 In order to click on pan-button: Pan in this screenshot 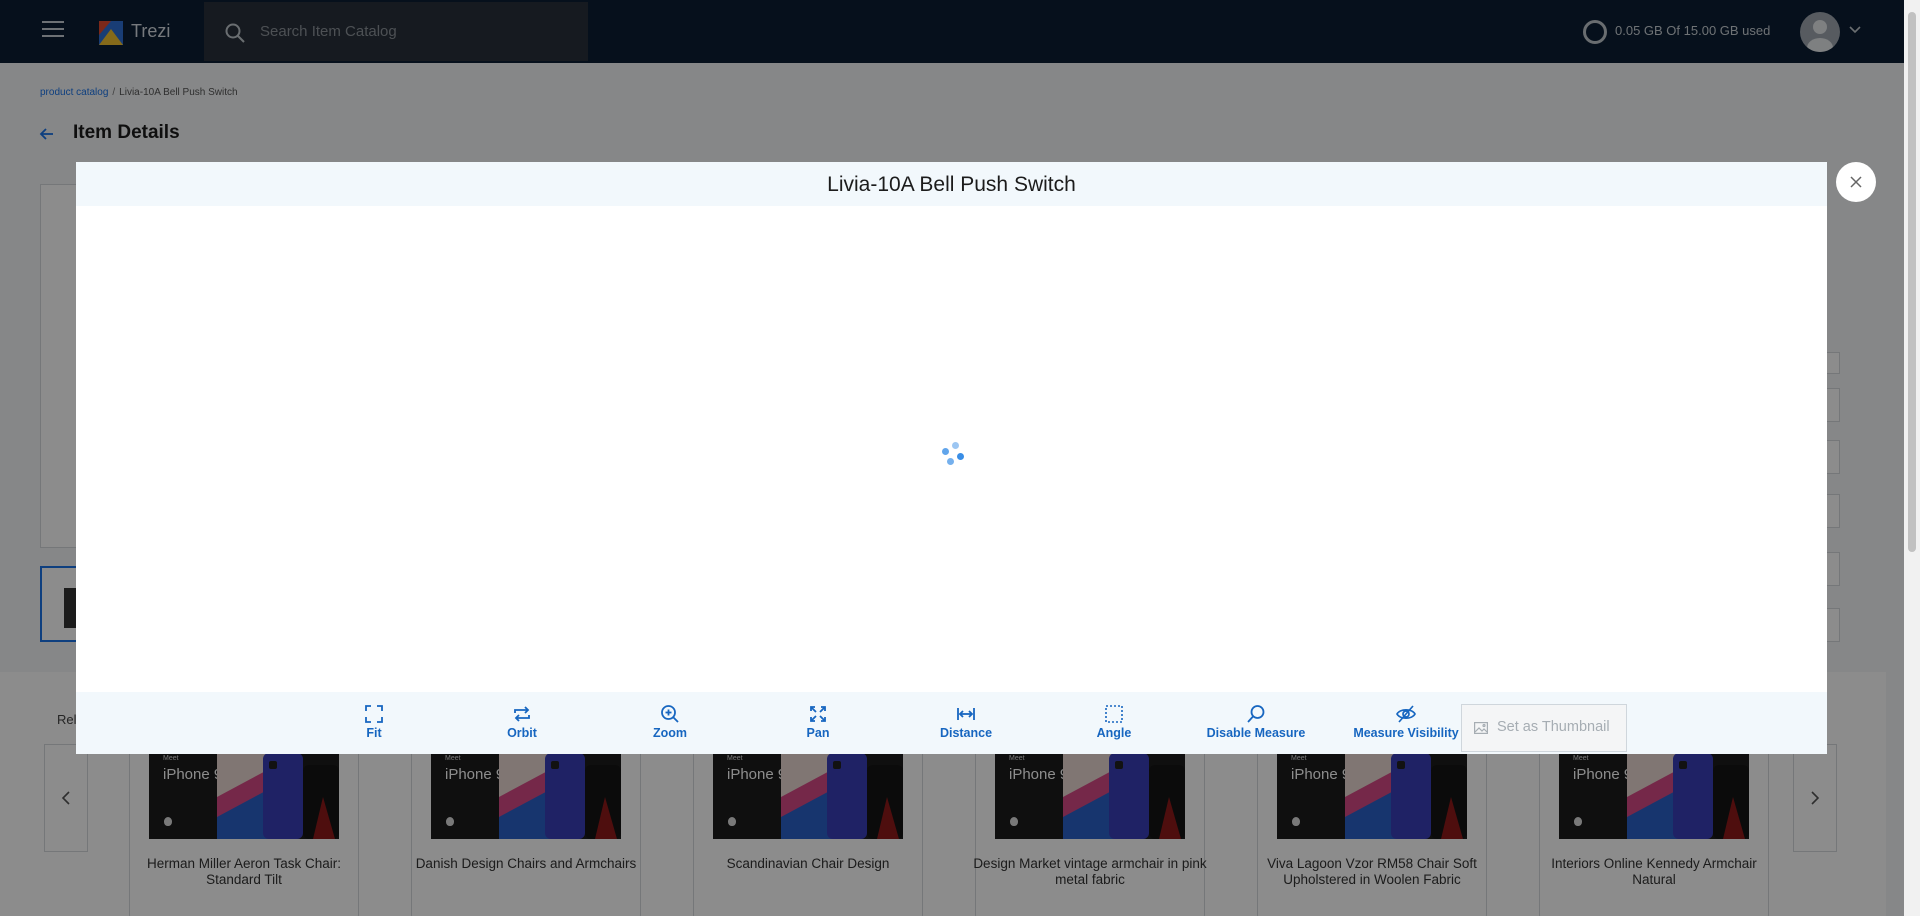, I will do `click(818, 720)`.